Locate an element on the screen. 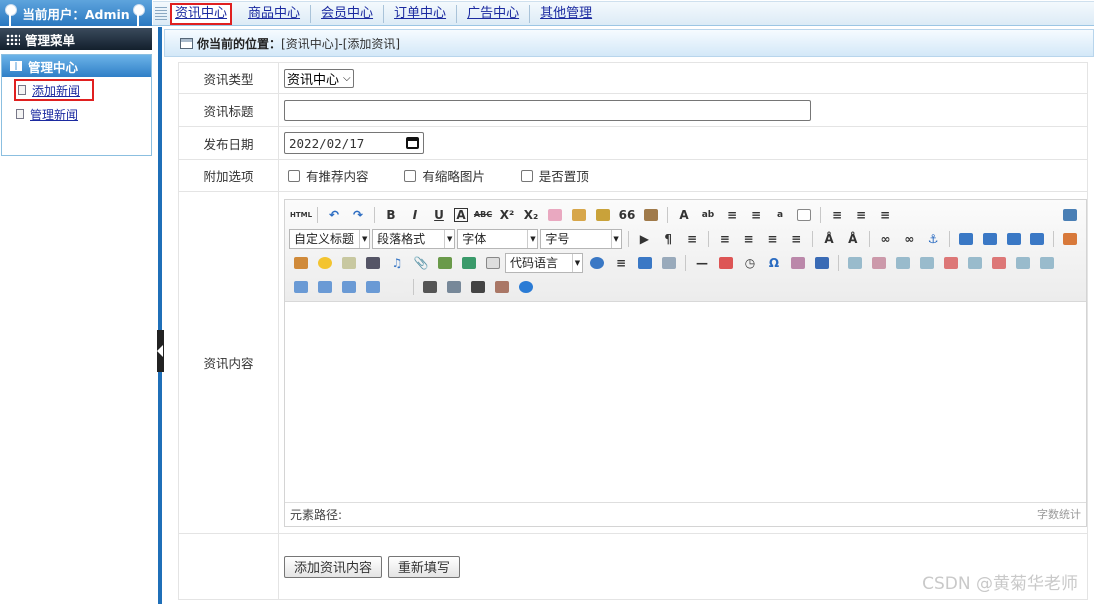  page-break-icon: ≡ is located at coordinates (621, 263).